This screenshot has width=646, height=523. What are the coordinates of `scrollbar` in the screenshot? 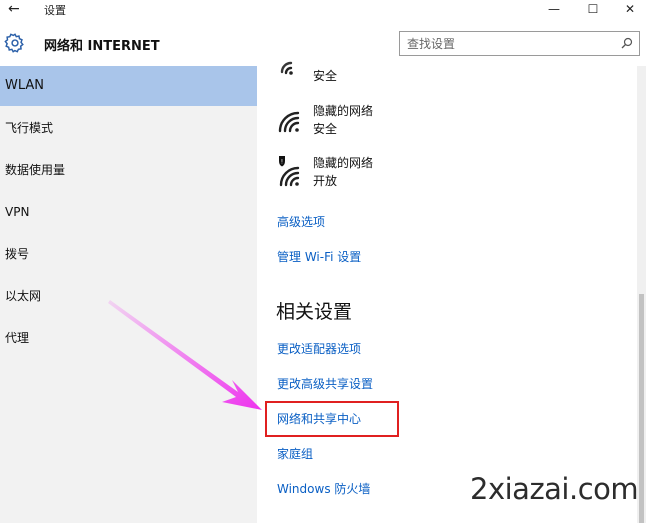 It's located at (641, 294).